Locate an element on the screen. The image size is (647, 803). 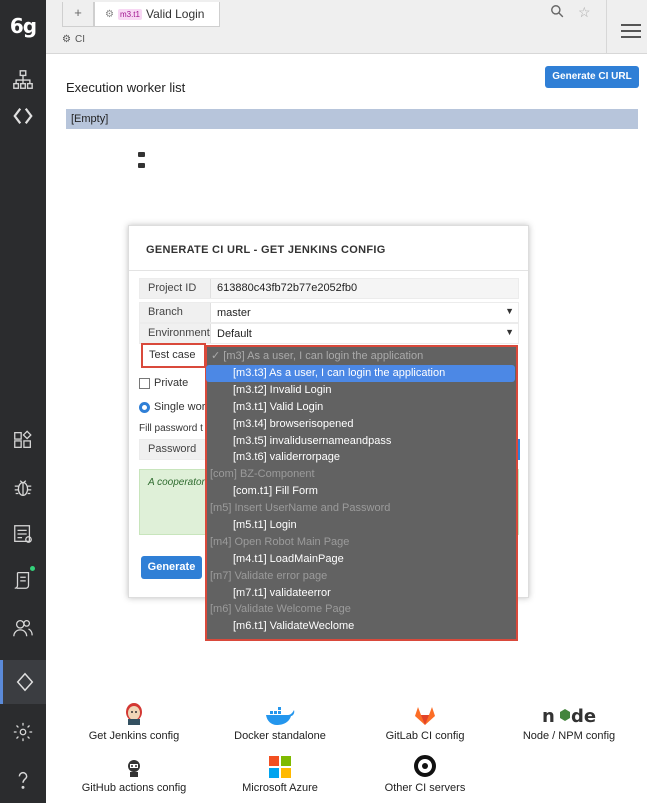
subtab-ci: ⚙ CI is located at coordinates (73, 39).